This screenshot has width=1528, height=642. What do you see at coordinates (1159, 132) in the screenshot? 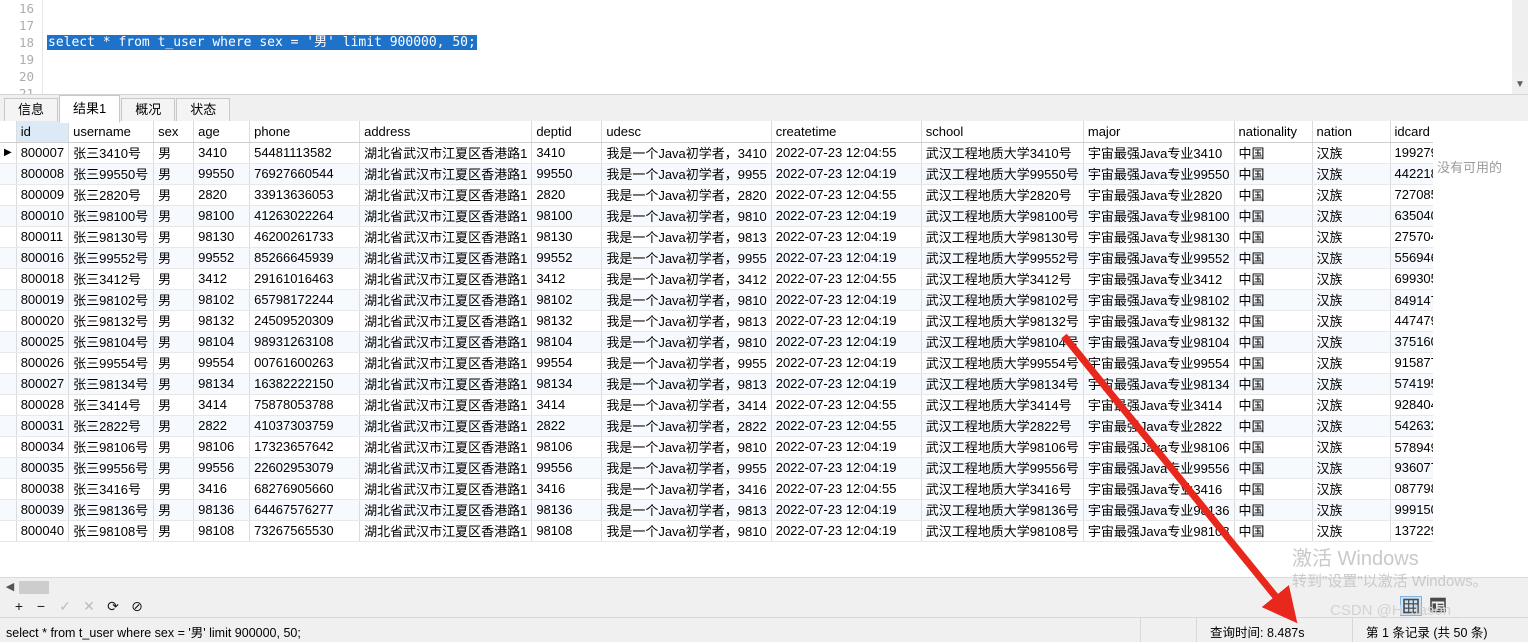
I see `column-header-major: major` at bounding box center [1159, 132].